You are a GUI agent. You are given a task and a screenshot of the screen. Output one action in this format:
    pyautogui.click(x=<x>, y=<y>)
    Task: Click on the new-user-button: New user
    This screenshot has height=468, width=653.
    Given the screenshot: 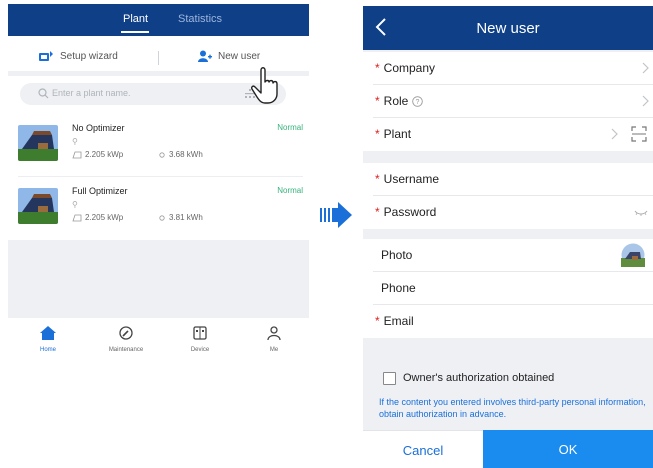 What is the action you would take?
    pyautogui.click(x=229, y=56)
    